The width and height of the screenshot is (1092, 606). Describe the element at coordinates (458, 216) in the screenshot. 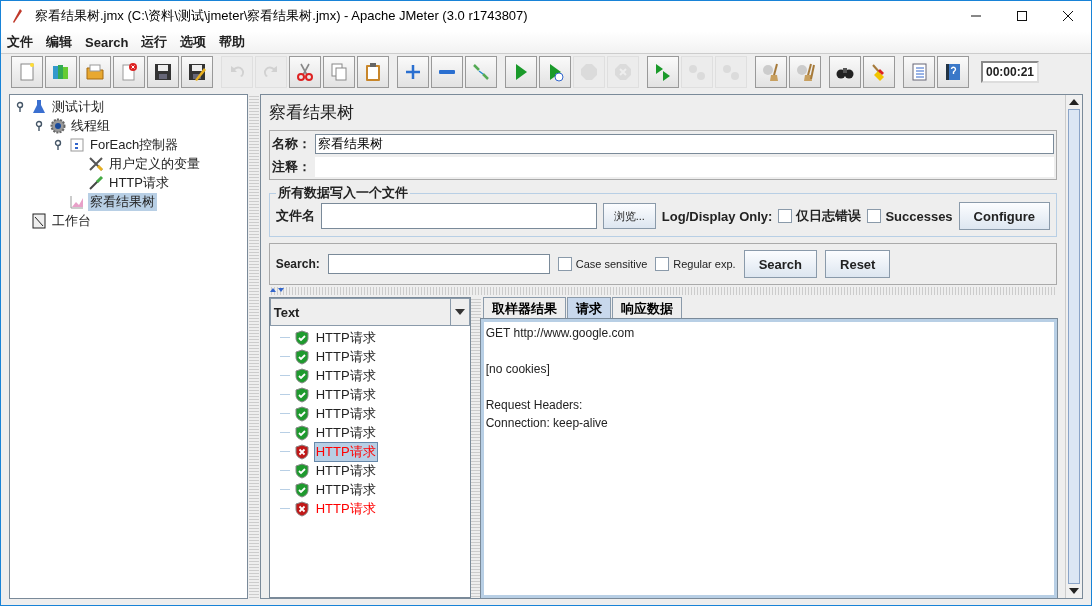

I see `file-name-field` at that location.